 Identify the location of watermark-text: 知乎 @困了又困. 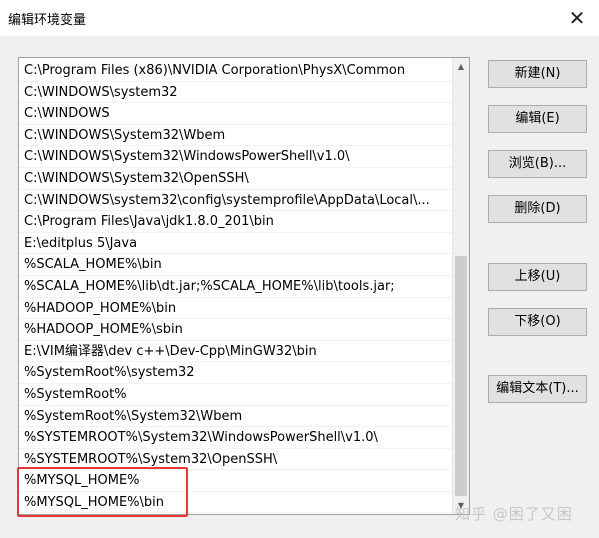
(514, 514).